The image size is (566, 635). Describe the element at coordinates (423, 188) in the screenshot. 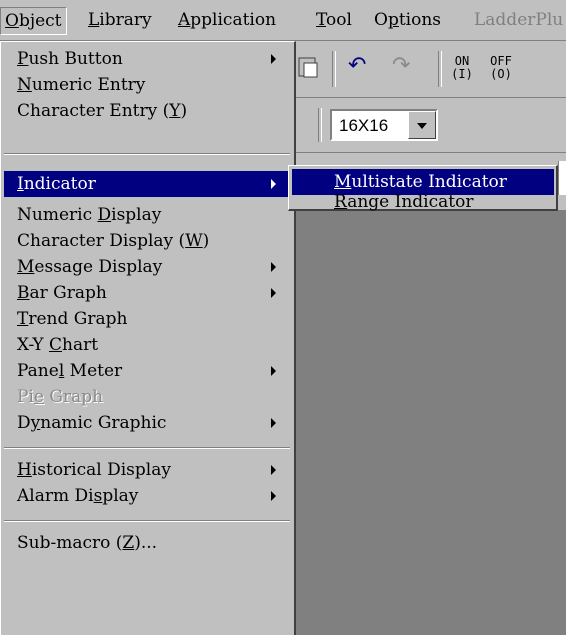

I see `indicator-submenu: Multistate Indicator Range Indicator` at that location.